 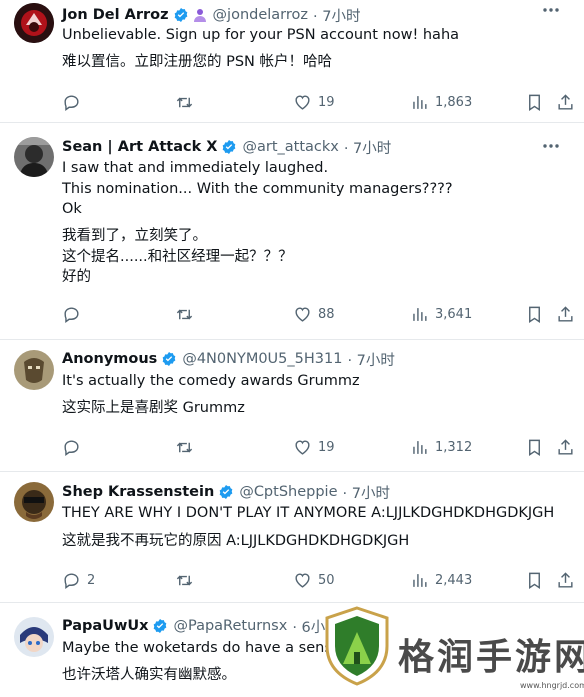 What do you see at coordinates (314, 580) in the screenshot?
I see `like-button: 50` at bounding box center [314, 580].